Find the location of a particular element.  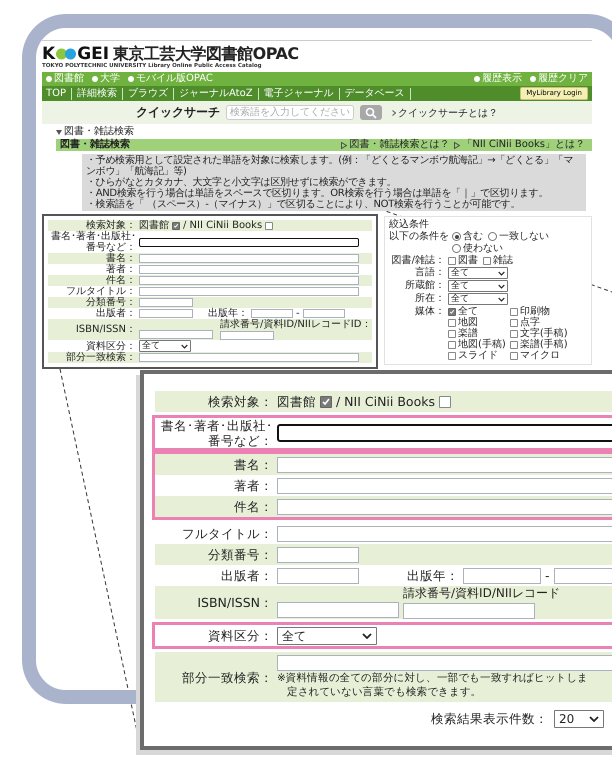

field-label: 媒体： is located at coordinates (429, 311).